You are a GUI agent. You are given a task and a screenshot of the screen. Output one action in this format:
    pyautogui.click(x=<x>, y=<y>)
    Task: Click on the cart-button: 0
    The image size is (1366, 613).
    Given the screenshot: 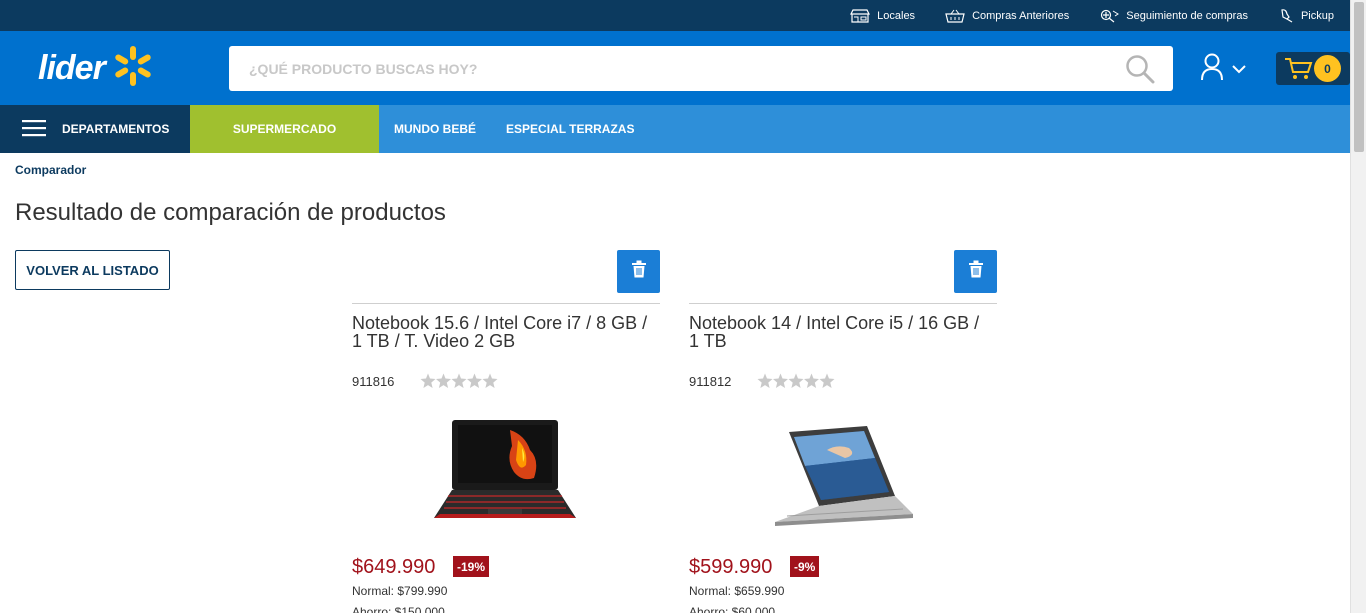 What is the action you would take?
    pyautogui.click(x=1313, y=68)
    